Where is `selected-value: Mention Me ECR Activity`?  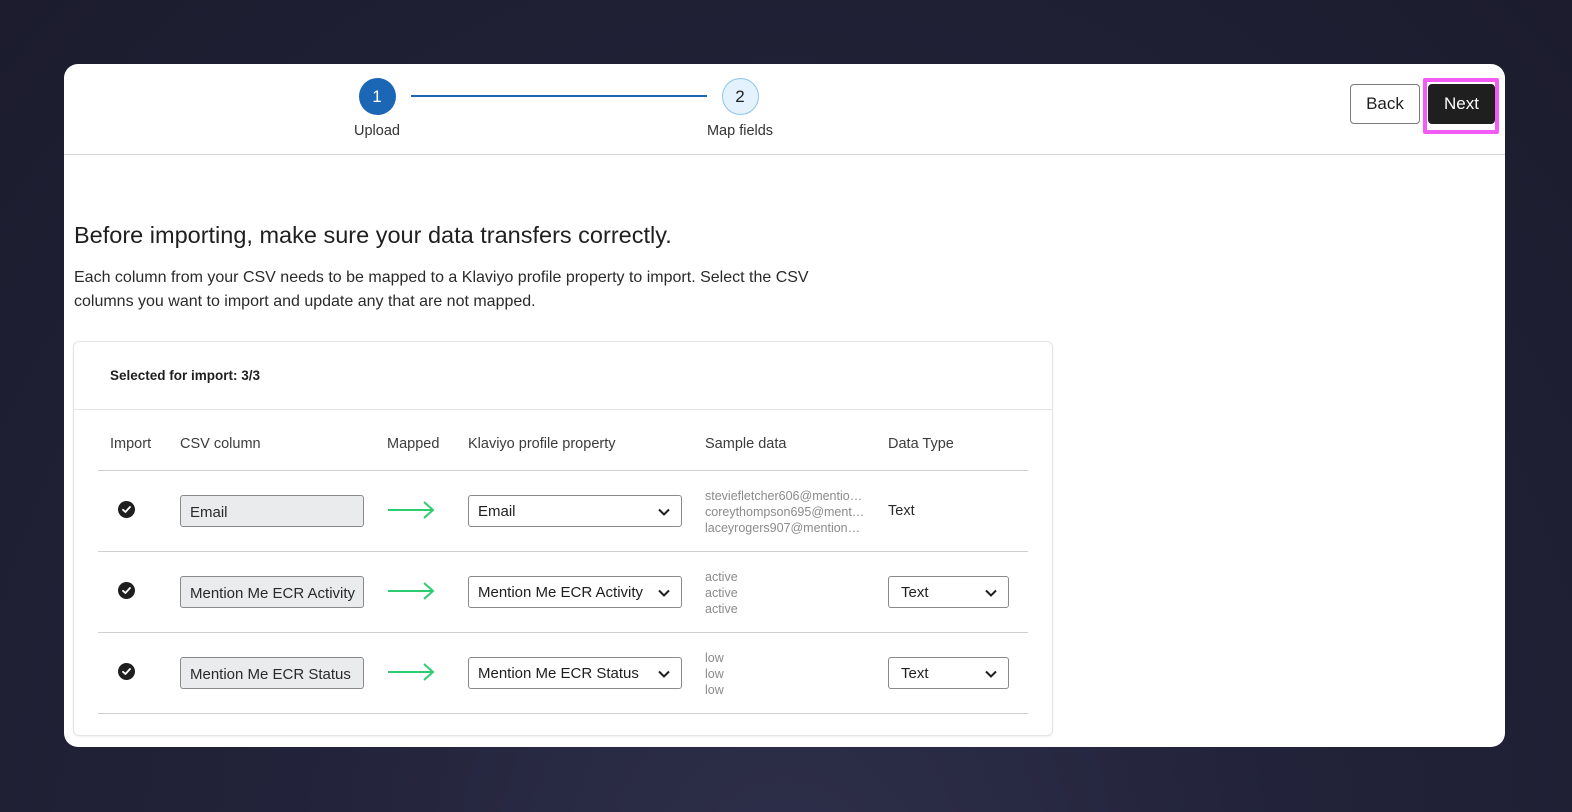
selected-value: Mention Me ECR Activity is located at coordinates (561, 592).